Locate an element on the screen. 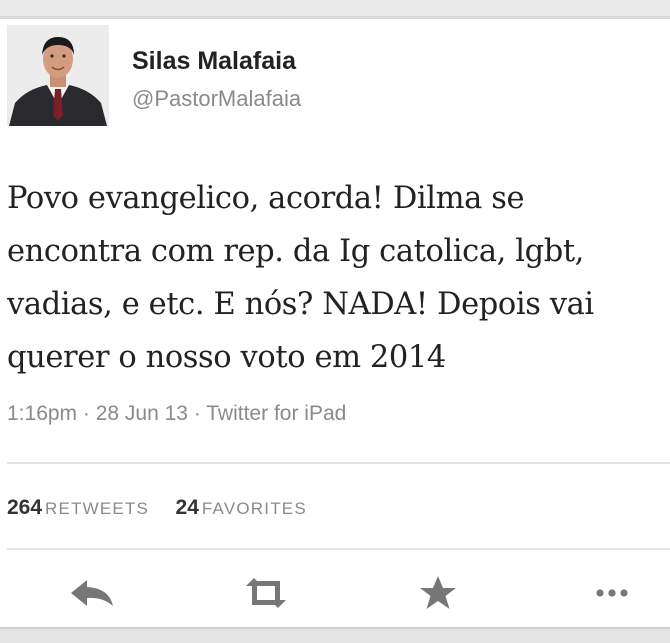 The image size is (670, 643). tweet-meta: 1:16pm · 28 Jun 13 · Twitter for iPad is located at coordinates (176, 414).